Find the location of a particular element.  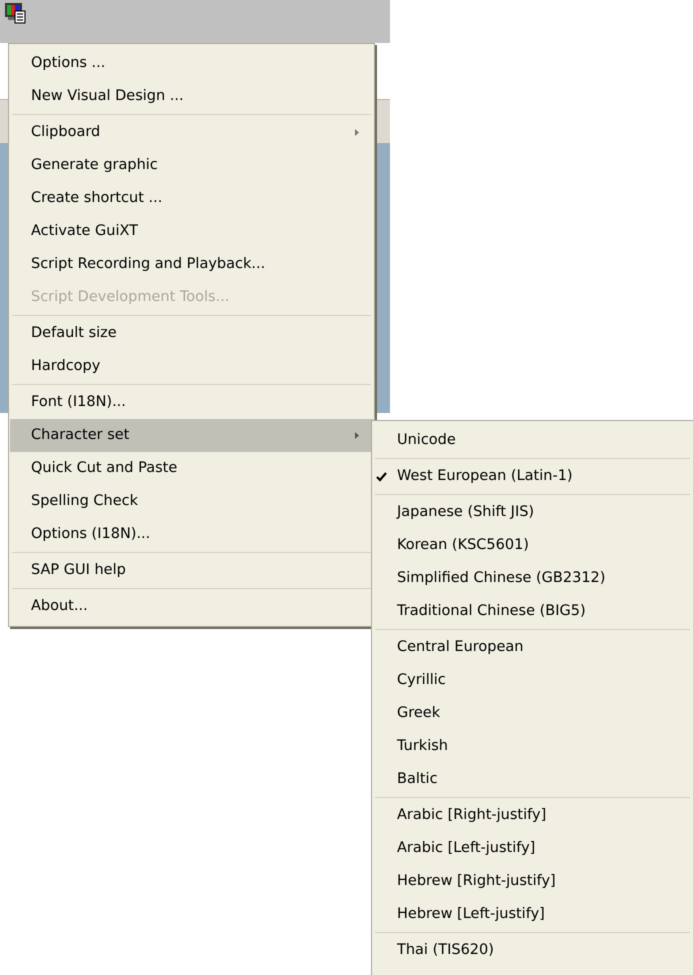

menu-item: Central European is located at coordinates (532, 647).